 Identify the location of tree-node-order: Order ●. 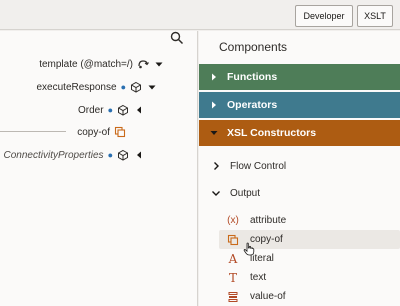
(111, 110).